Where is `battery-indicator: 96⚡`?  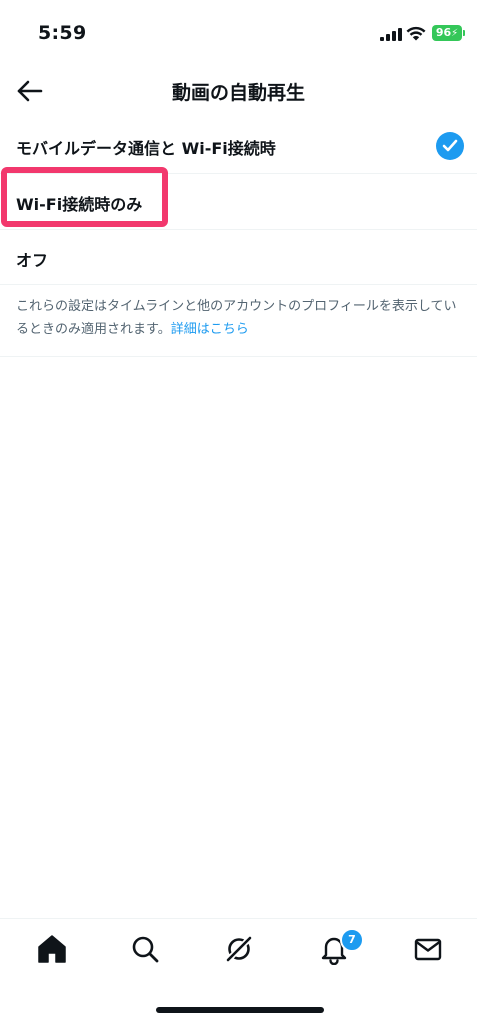 battery-indicator: 96⚡ is located at coordinates (447, 33).